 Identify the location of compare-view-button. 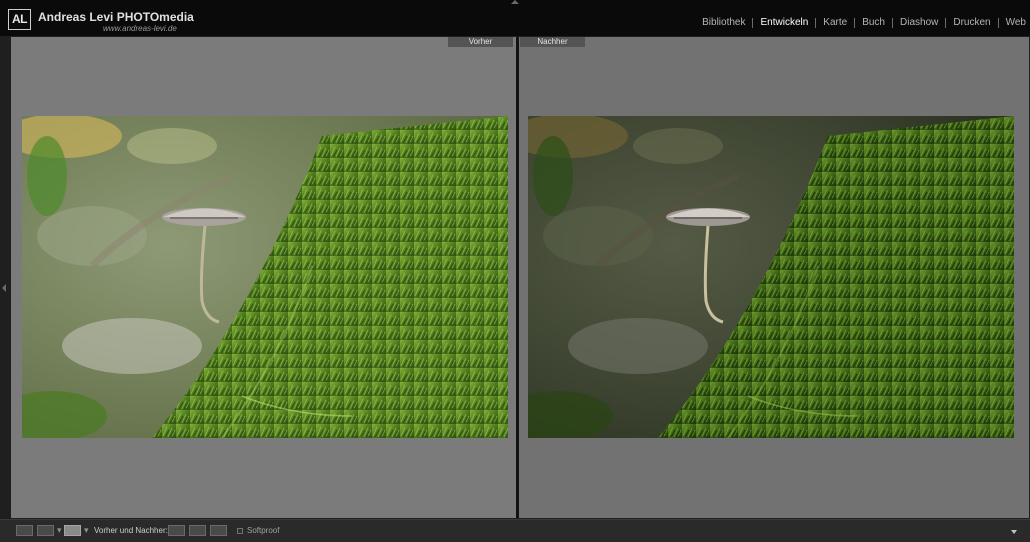
(45, 530).